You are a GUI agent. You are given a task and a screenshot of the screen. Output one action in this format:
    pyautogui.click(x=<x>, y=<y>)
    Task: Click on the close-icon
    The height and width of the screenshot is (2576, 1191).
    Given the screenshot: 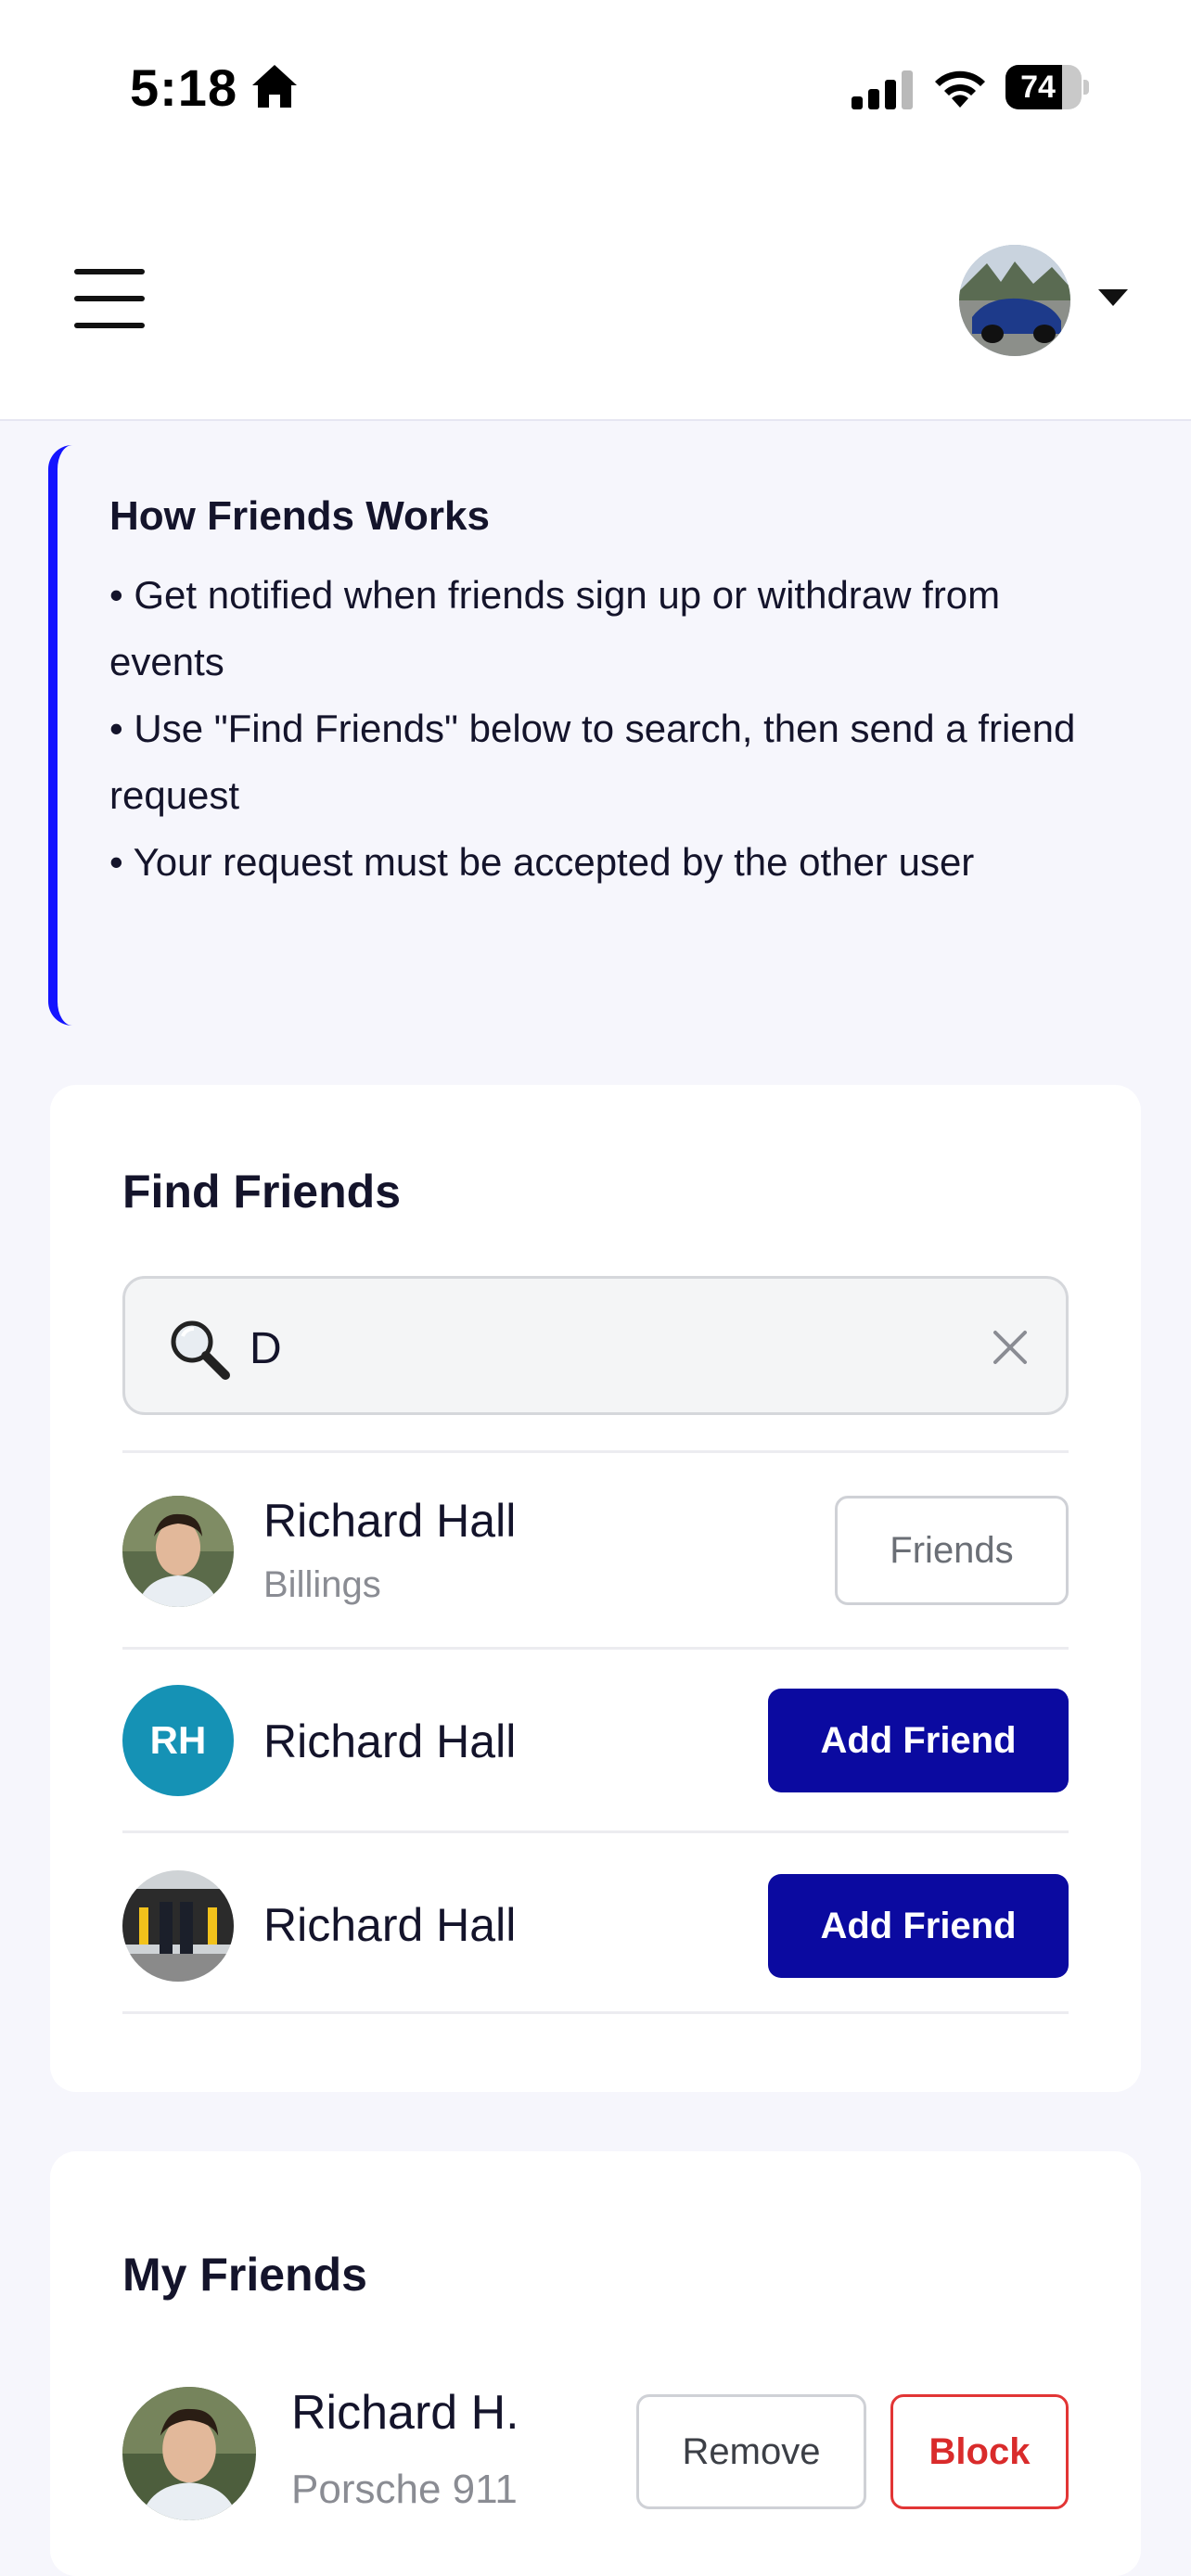 What is the action you would take?
    pyautogui.click(x=1010, y=1347)
    